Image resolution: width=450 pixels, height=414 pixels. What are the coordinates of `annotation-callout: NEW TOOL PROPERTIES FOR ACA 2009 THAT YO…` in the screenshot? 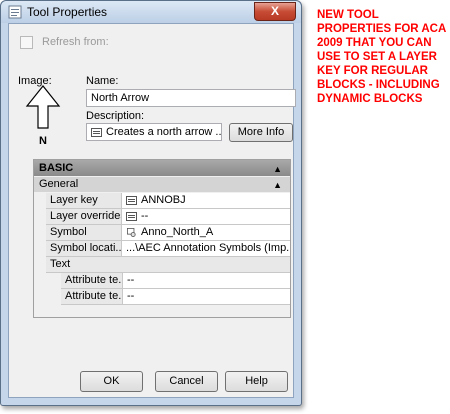 It's located at (381, 57).